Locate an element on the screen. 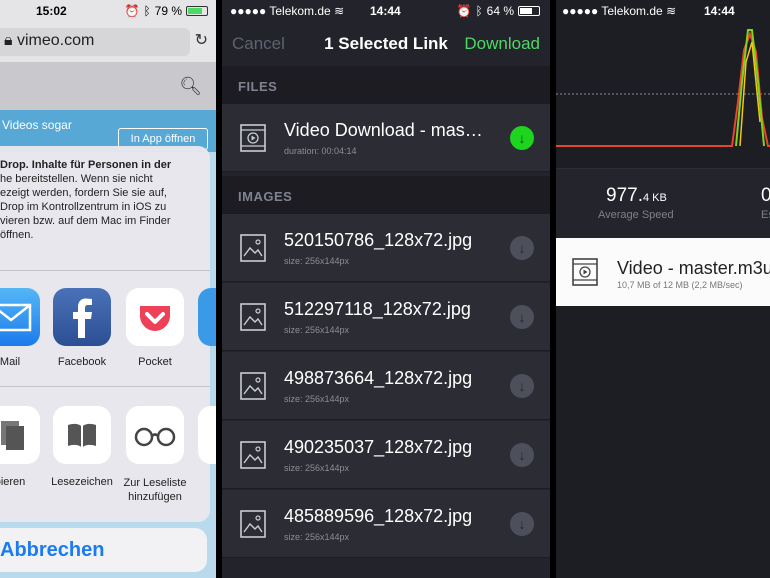 The width and height of the screenshot is (770, 578). status-bar: 15:02 ⏰ ᛒ 79 % is located at coordinates (108, 11).